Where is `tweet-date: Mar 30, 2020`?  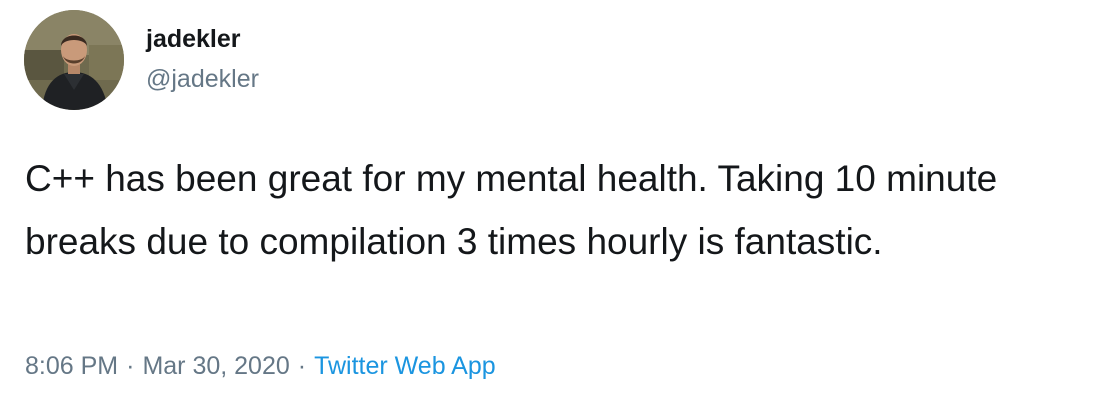
tweet-date: Mar 30, 2020 is located at coordinates (215, 366).